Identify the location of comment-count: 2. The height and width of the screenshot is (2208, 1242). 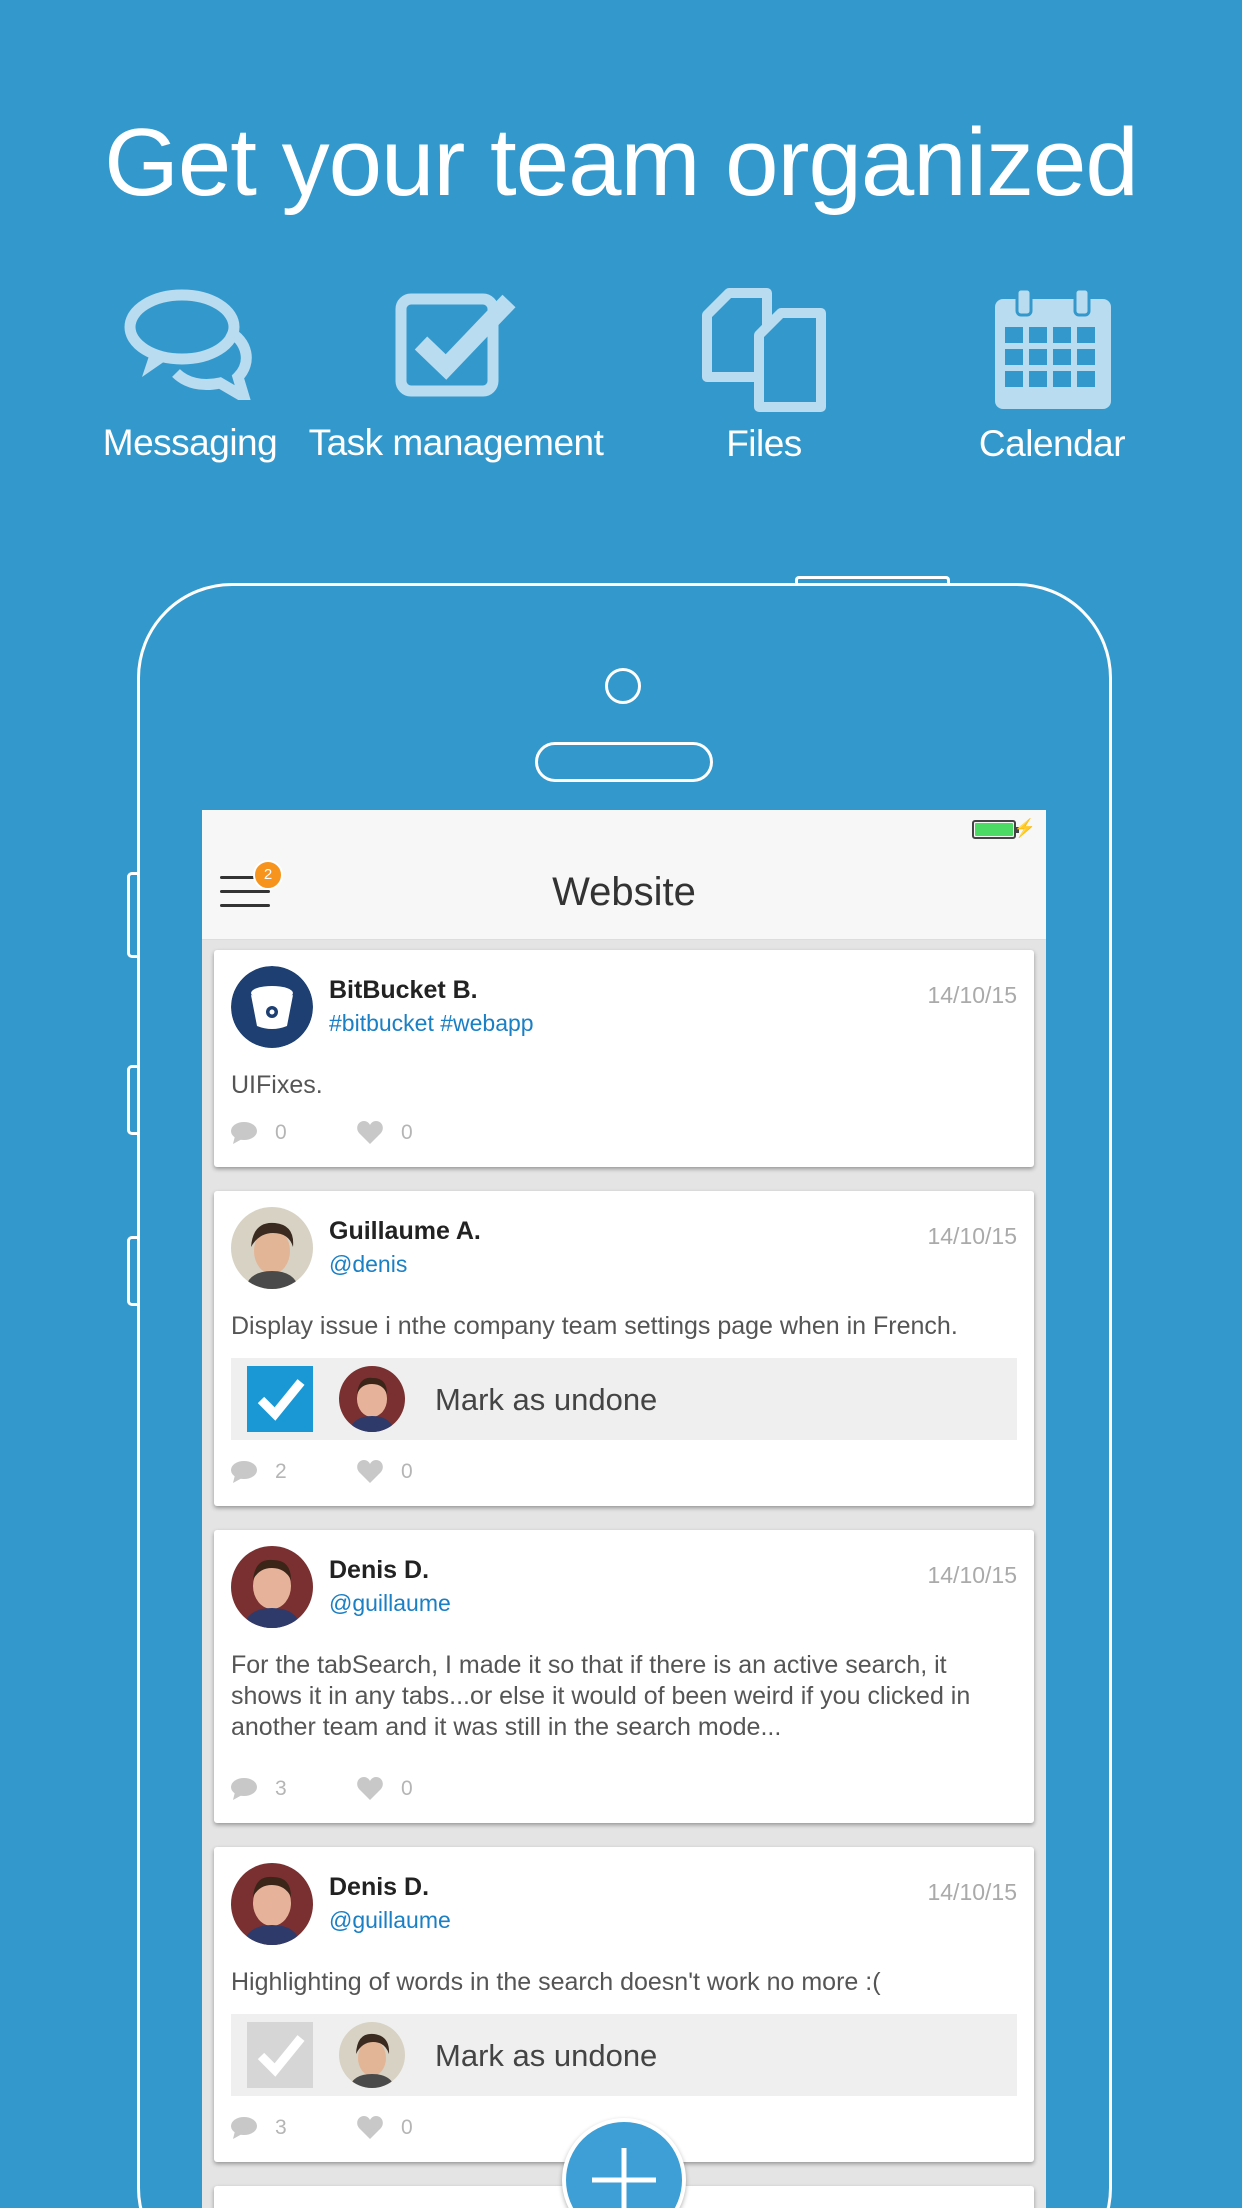
(259, 1472).